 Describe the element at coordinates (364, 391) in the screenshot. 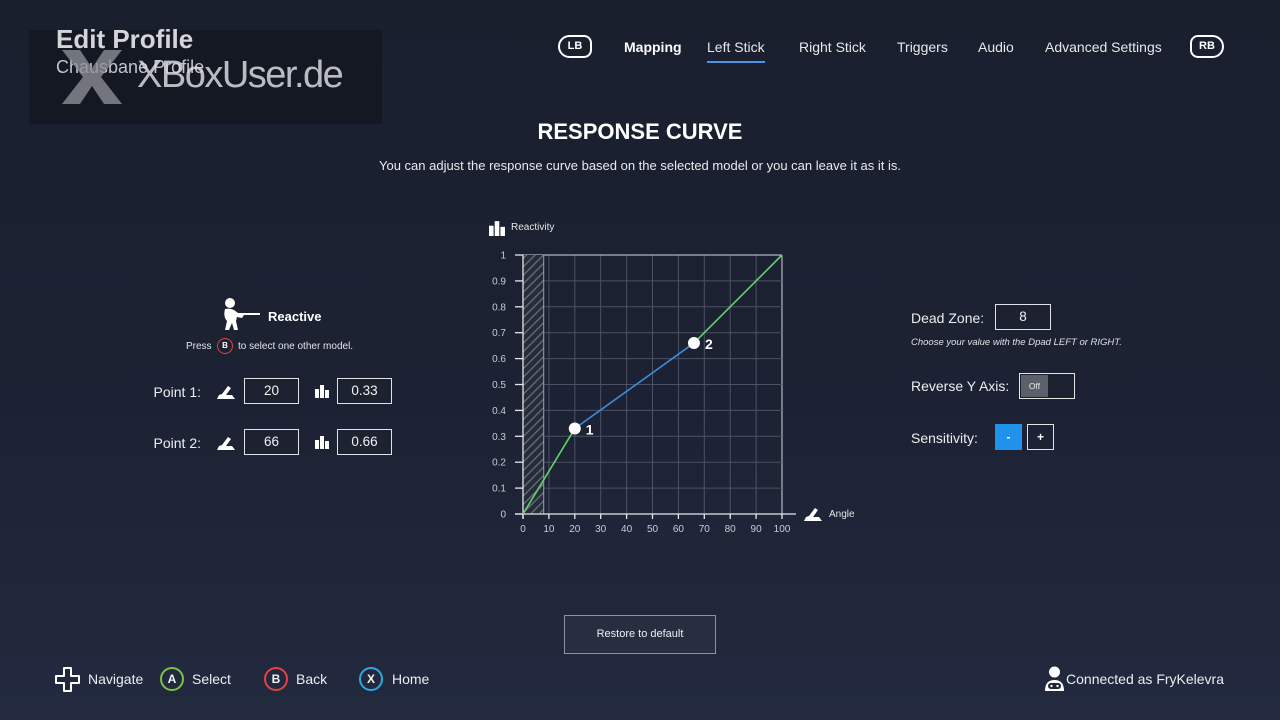

I see `point-1-reactivity-field: 0.33` at that location.